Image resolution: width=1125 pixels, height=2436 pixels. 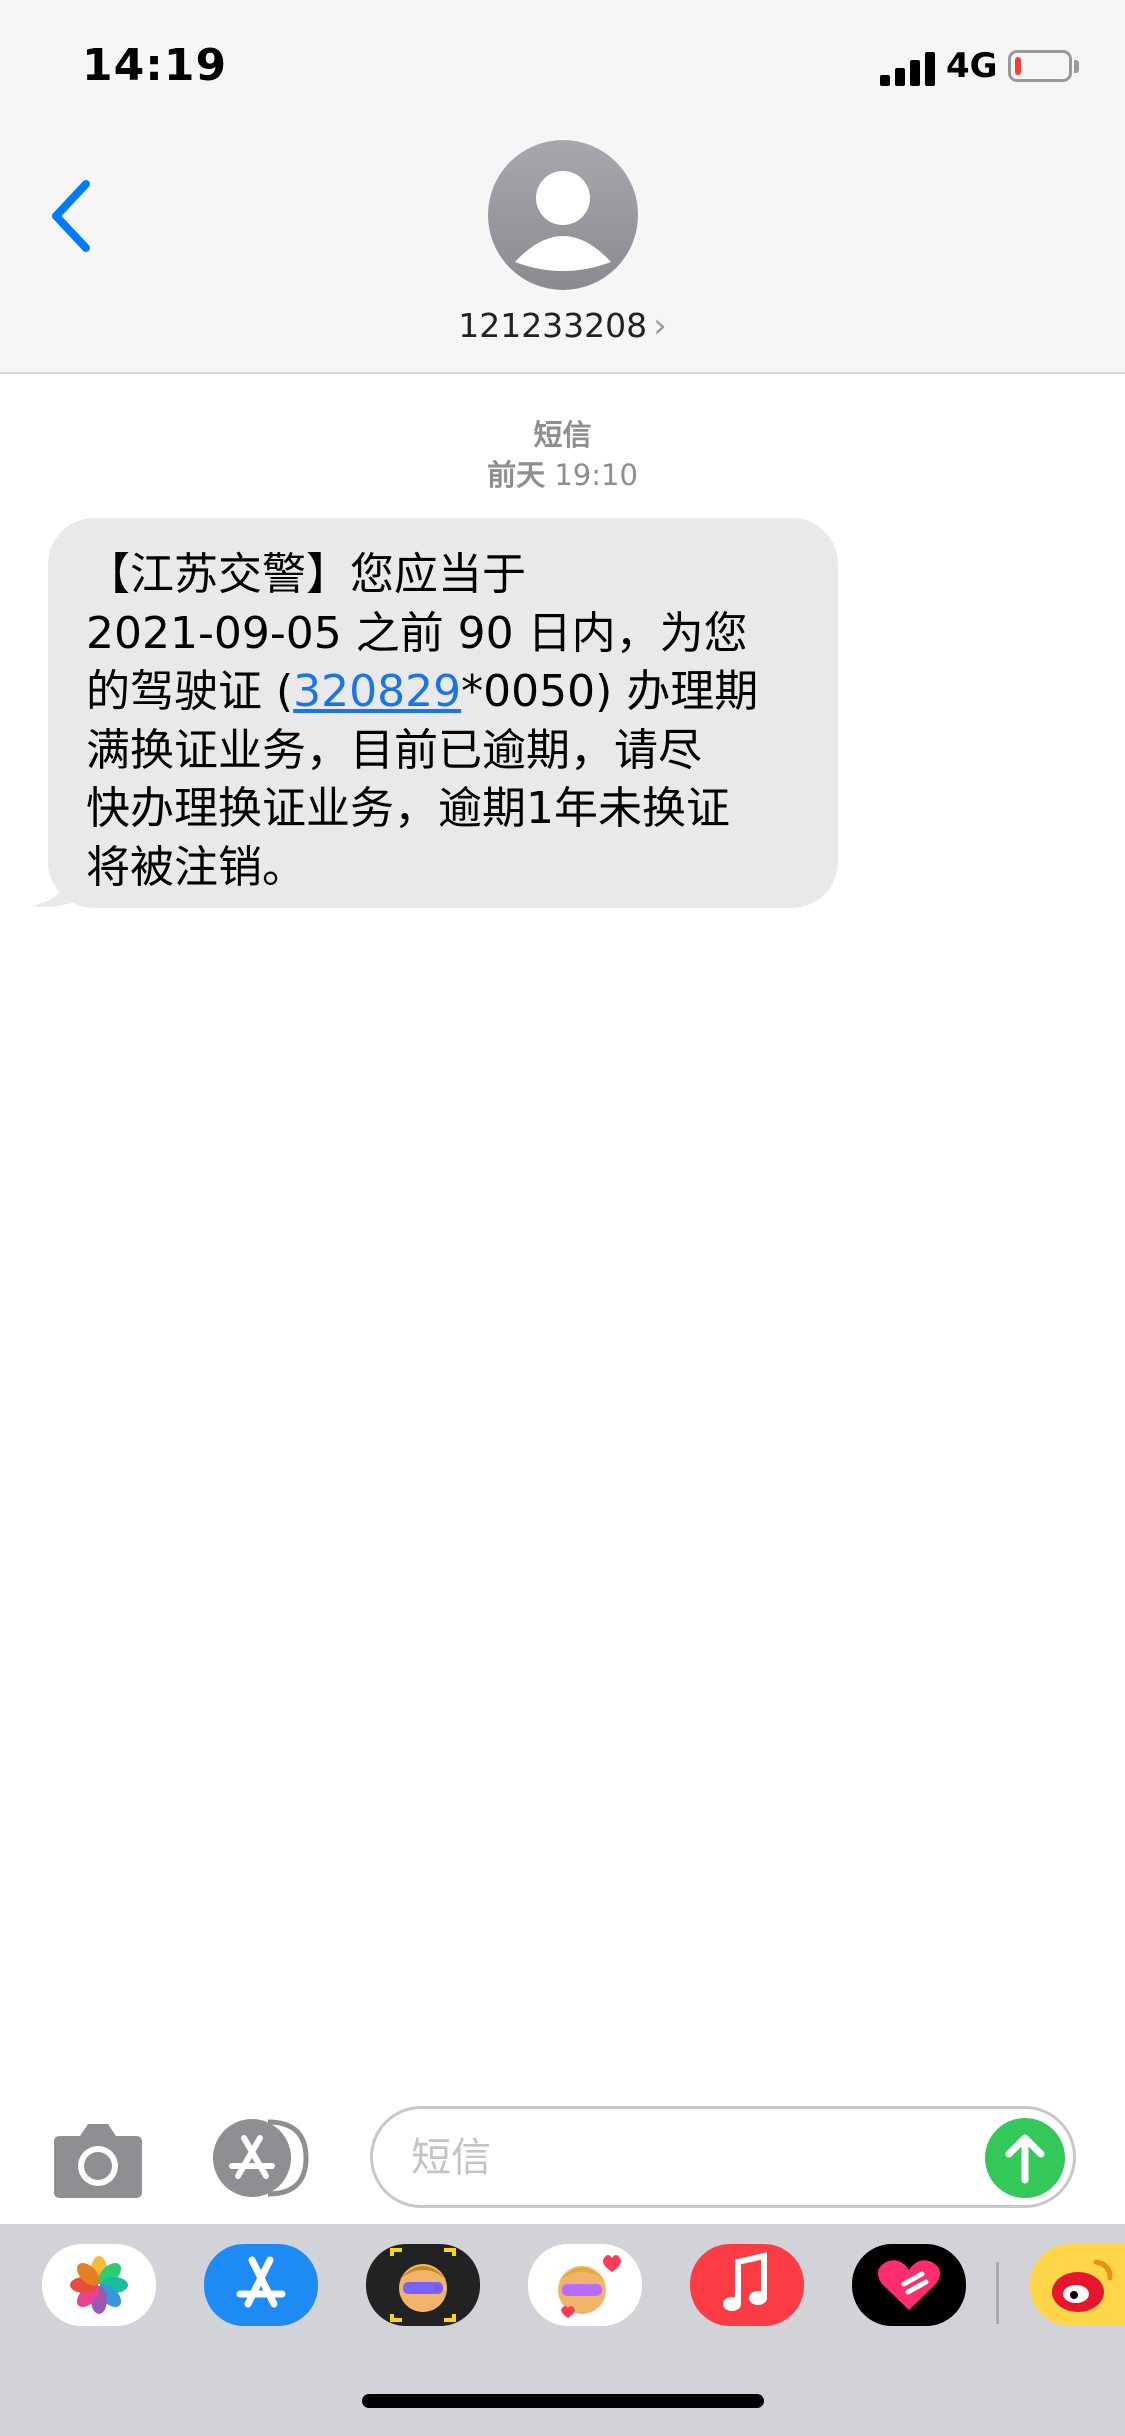 I want to click on weibo-icon, so click(x=1082, y=2285).